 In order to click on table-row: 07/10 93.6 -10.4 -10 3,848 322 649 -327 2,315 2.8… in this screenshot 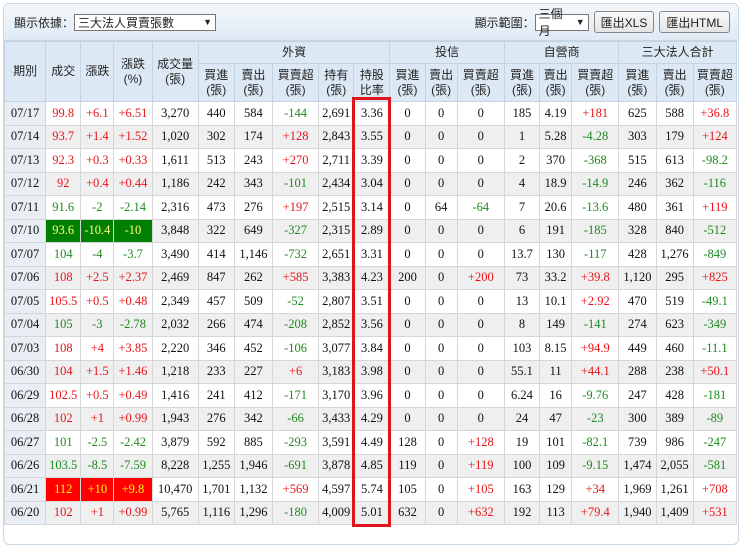, I will do `click(371, 230)`.